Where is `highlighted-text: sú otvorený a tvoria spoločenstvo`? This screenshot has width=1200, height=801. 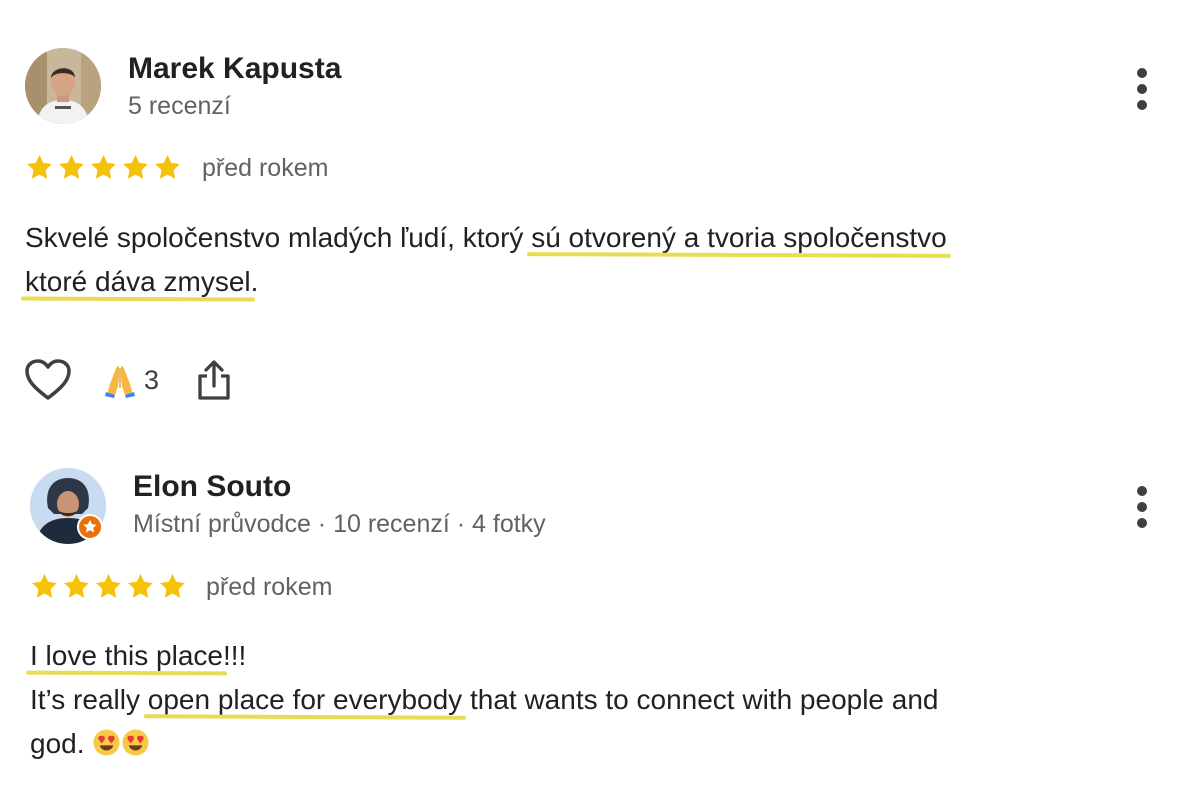 highlighted-text: sú otvorený a tvoria spoločenstvo is located at coordinates (739, 237).